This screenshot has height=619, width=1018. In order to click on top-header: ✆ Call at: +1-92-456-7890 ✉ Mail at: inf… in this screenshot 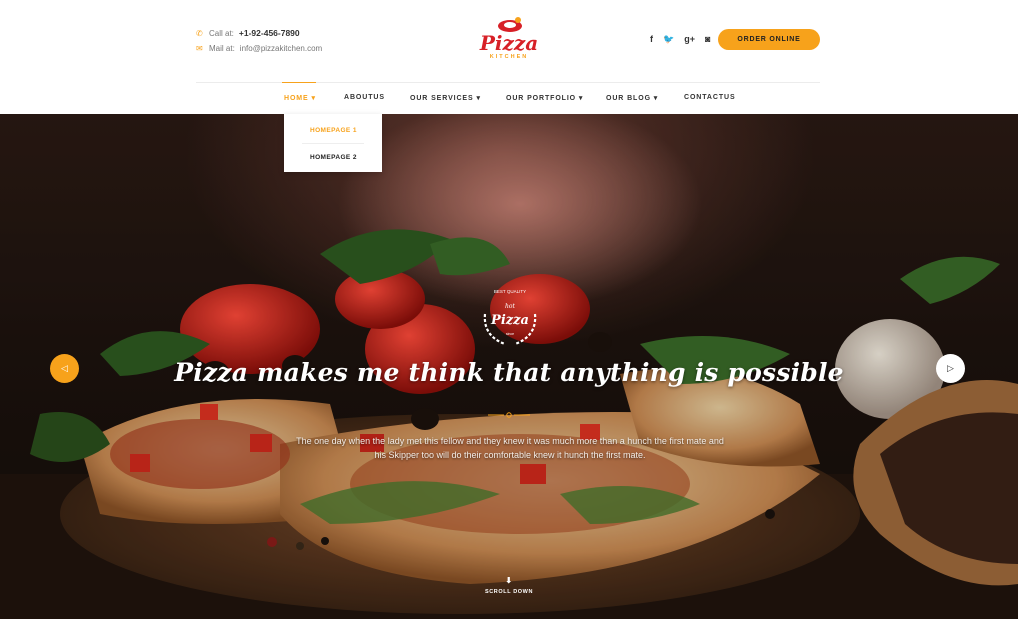, I will do `click(509, 41)`.